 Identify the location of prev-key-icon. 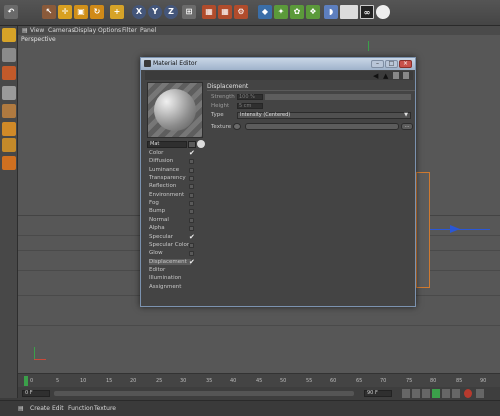
(416, 393).